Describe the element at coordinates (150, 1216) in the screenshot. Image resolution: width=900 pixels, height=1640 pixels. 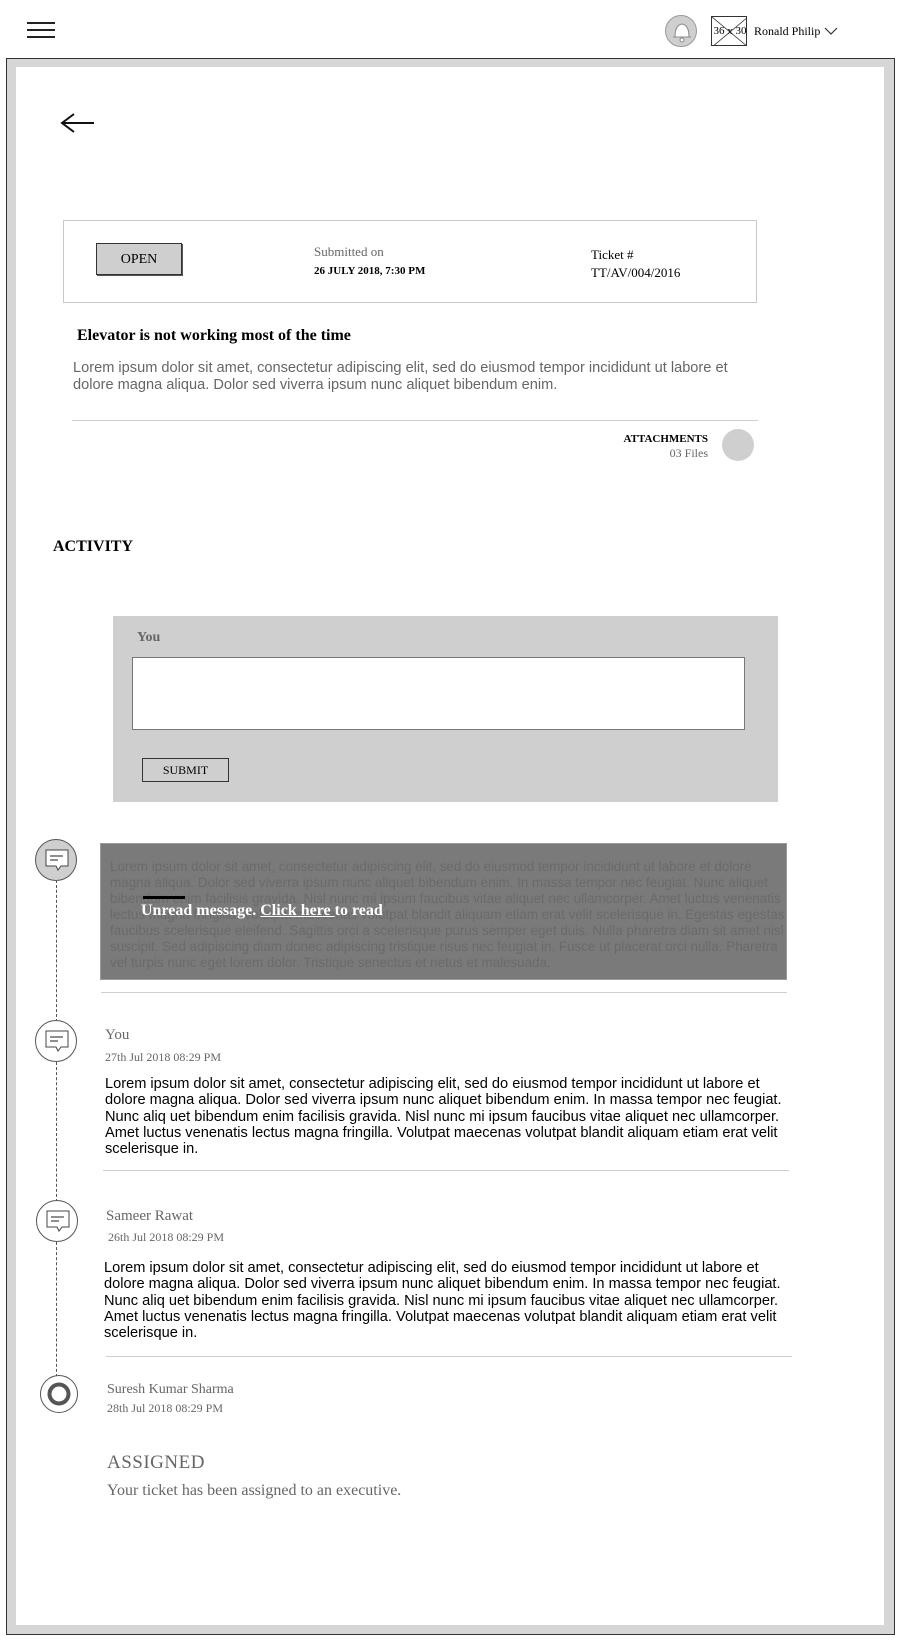
I see `comment-author: Sameer Rawat` at that location.